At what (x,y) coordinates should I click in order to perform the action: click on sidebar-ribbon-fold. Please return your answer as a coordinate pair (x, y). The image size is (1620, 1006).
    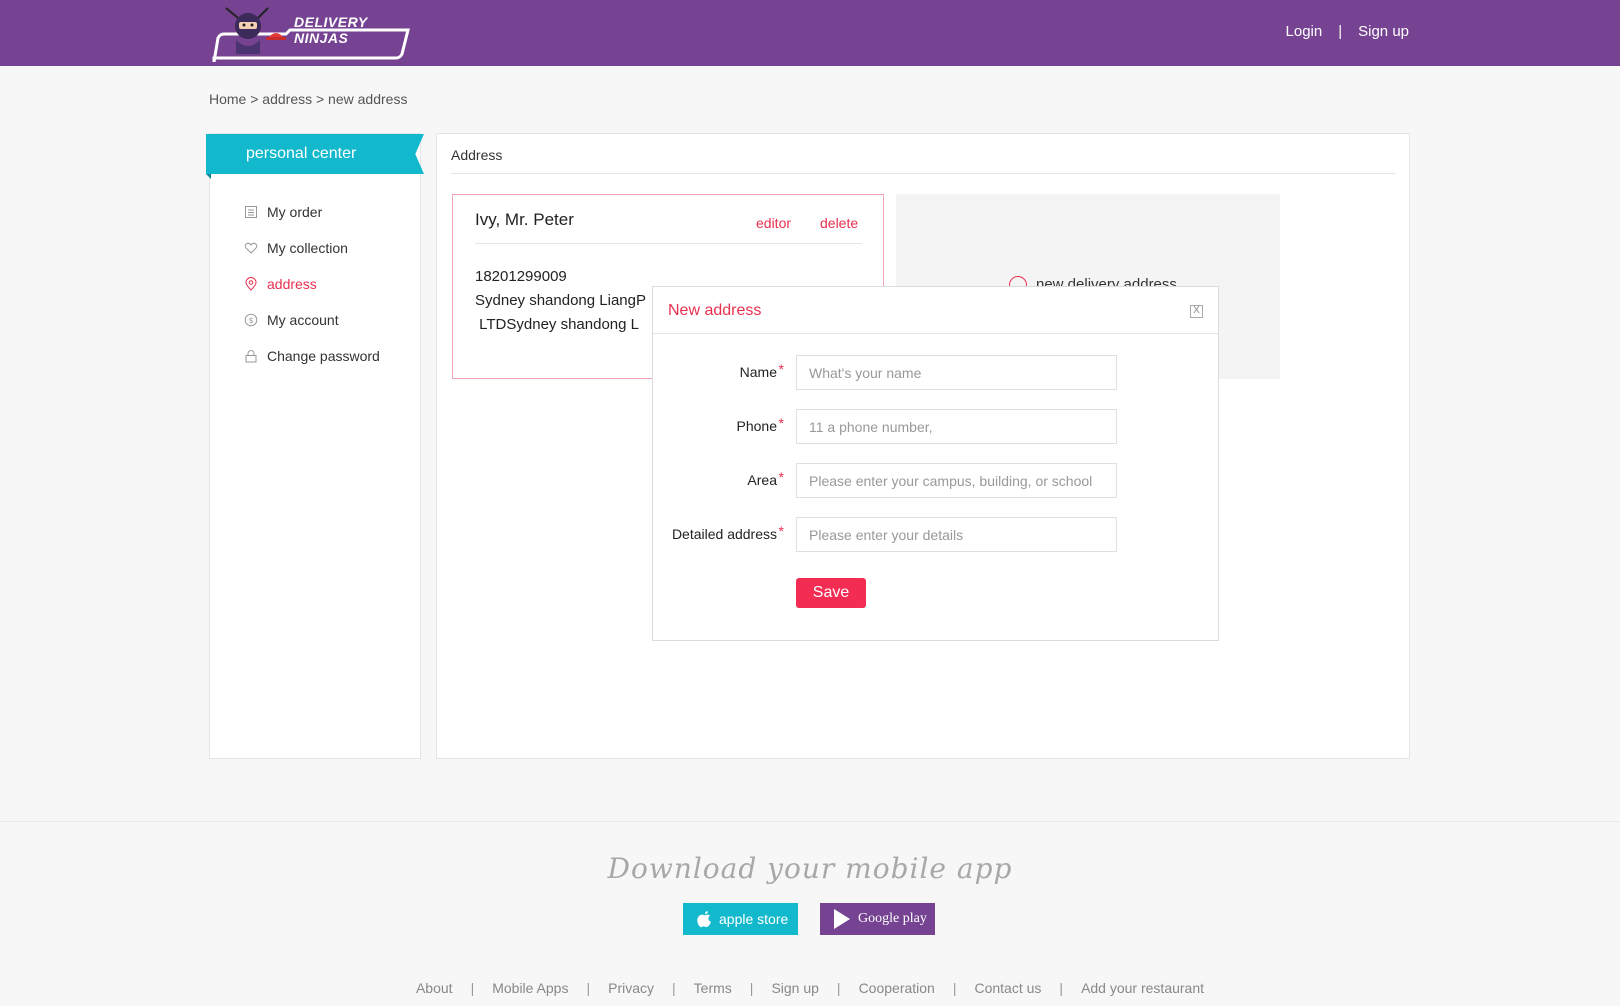
    Looking at the image, I should click on (208, 176).